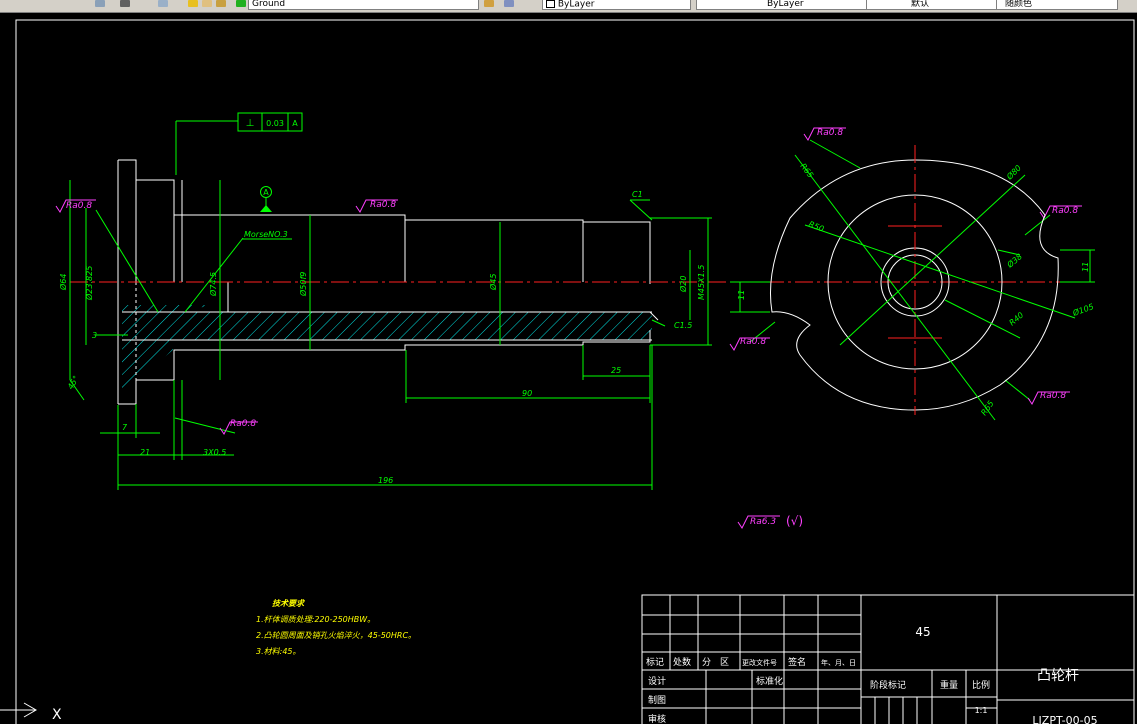 This screenshot has width=1137, height=724. Describe the element at coordinates (243, 424) in the screenshot. I see `roughness-label-3: Ra0.8` at that location.